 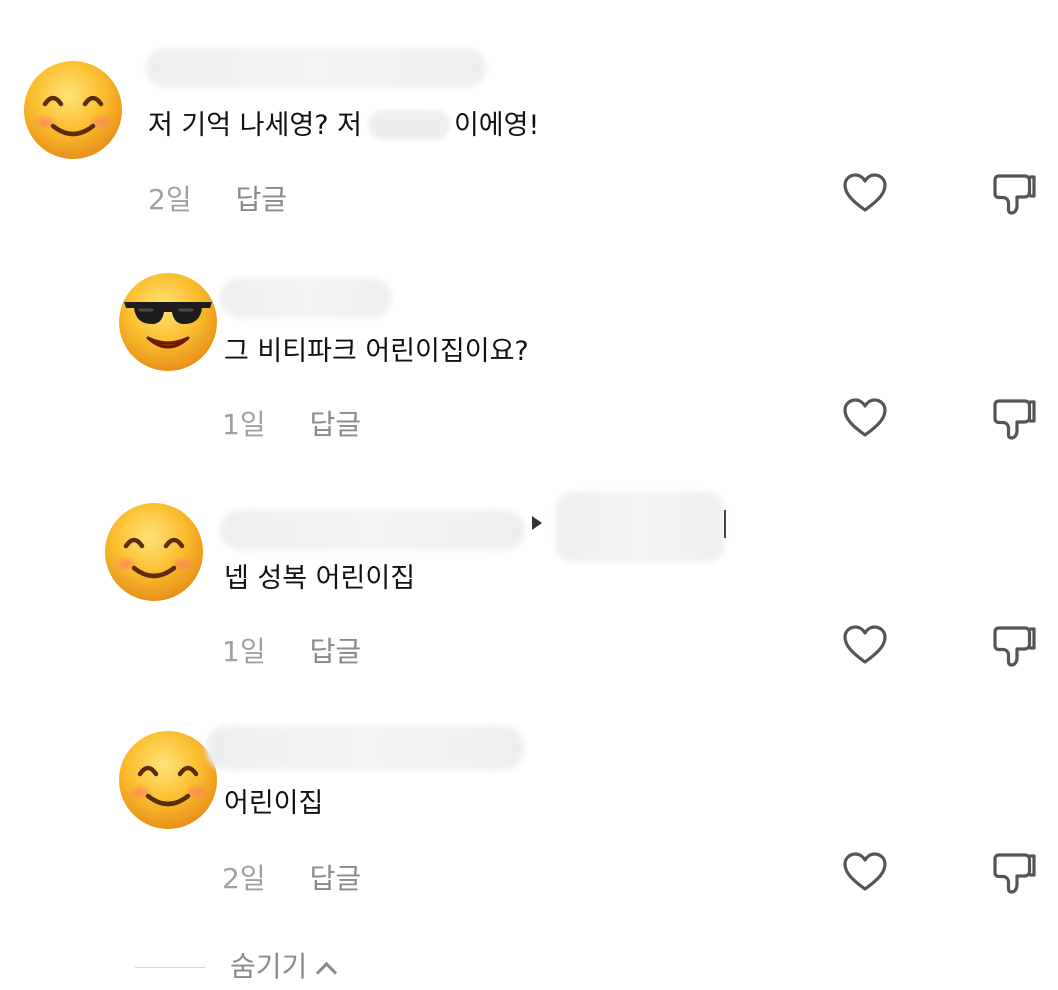 What do you see at coordinates (529, 970) in the screenshot?
I see `hide-replies-row: 숨기기` at bounding box center [529, 970].